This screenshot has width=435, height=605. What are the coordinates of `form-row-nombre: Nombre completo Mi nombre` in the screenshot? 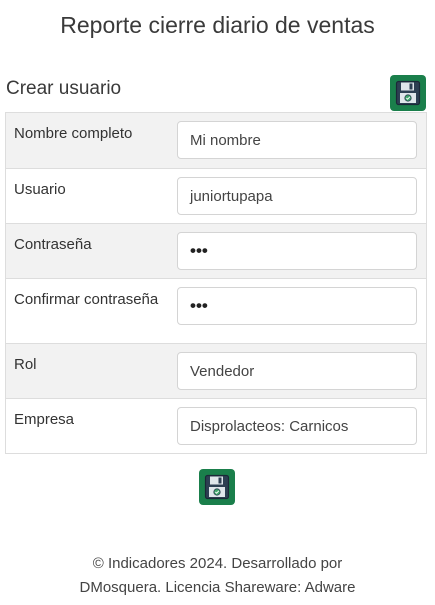 It's located at (216, 140).